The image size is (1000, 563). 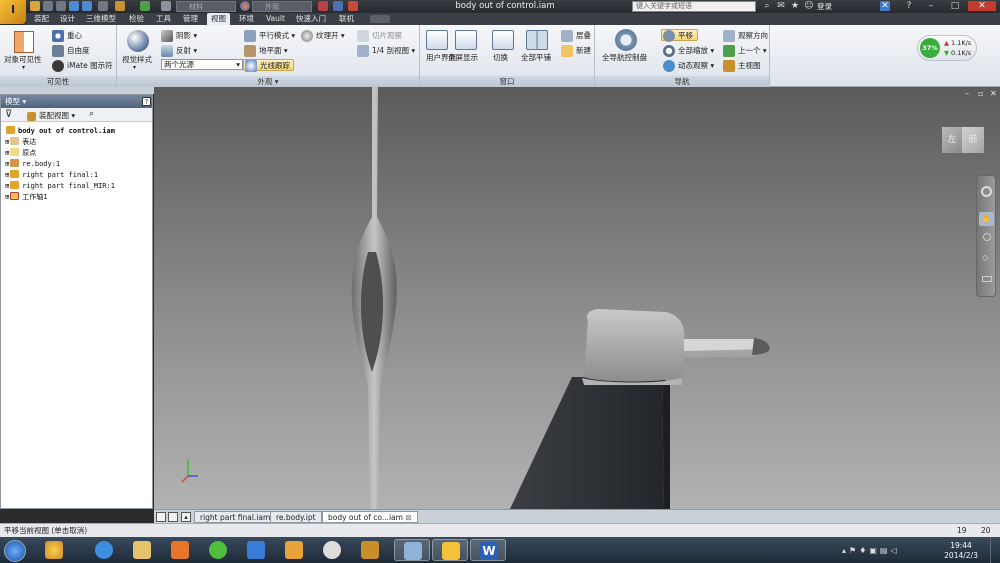 I want to click on new-icon, so click(x=35, y=6).